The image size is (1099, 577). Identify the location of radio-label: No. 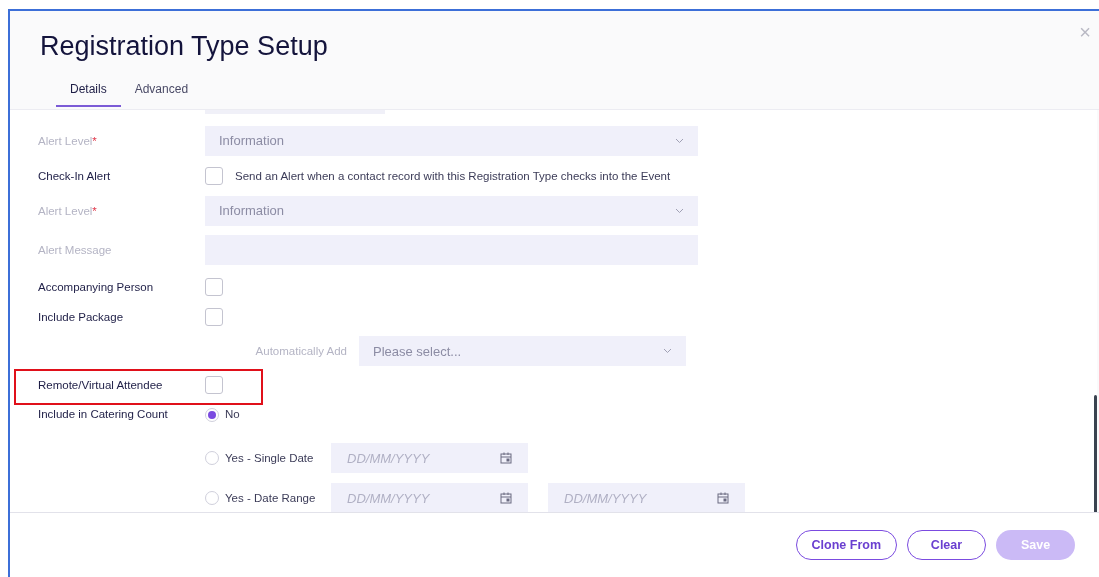
(233, 414).